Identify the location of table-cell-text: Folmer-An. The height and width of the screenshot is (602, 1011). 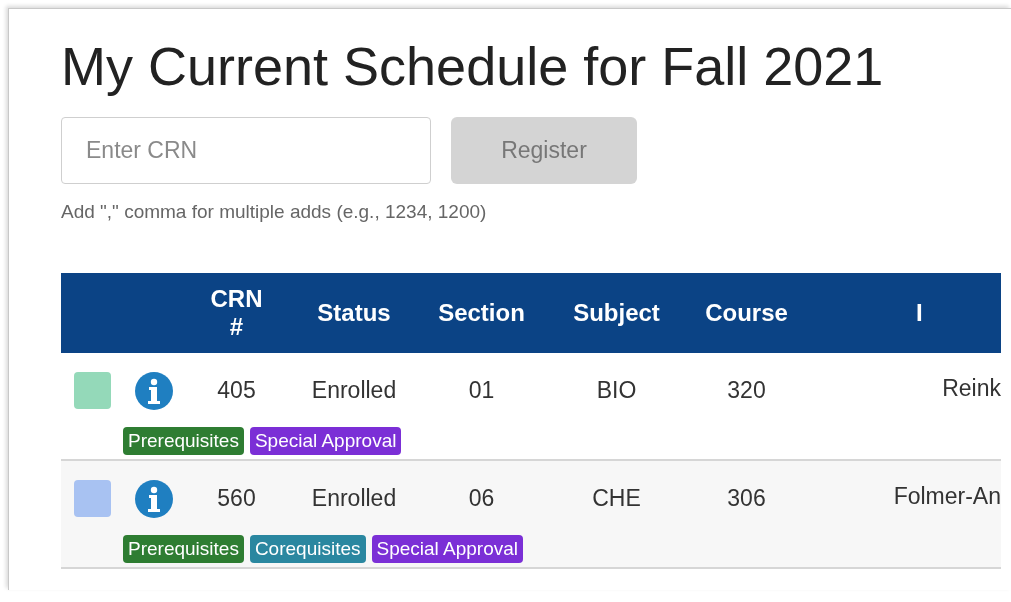
(947, 496).